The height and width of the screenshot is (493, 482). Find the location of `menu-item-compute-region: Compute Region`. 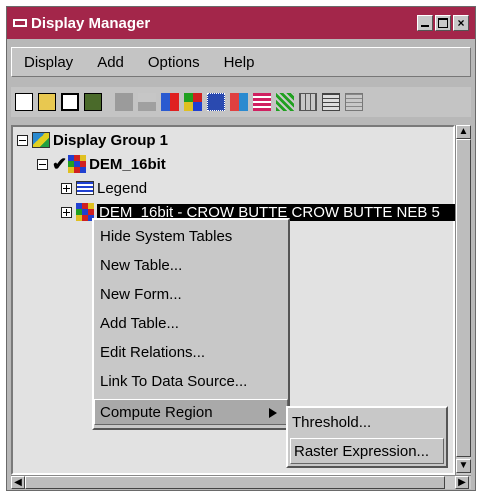

menu-item-compute-region: Compute Region is located at coordinates (191, 412).